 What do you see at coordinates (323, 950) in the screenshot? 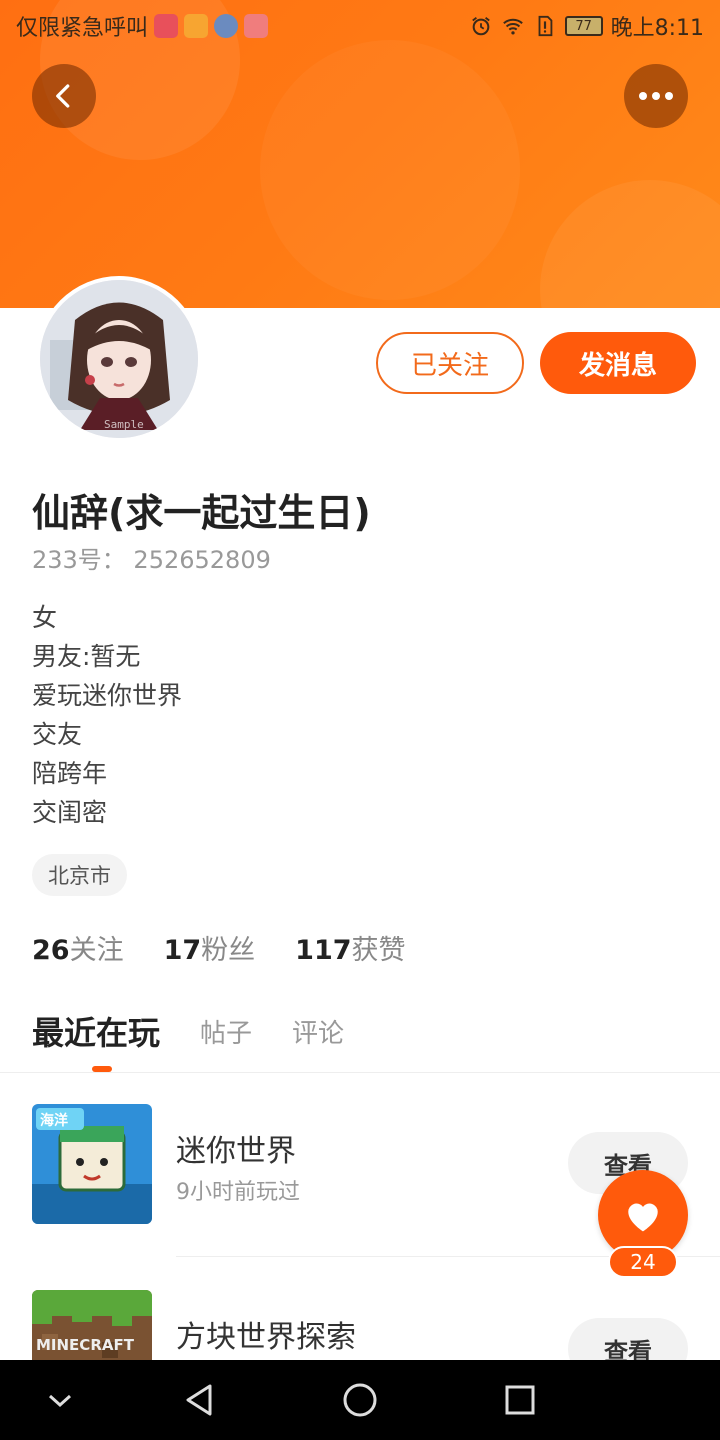
I see `stat-number: 117` at bounding box center [323, 950].